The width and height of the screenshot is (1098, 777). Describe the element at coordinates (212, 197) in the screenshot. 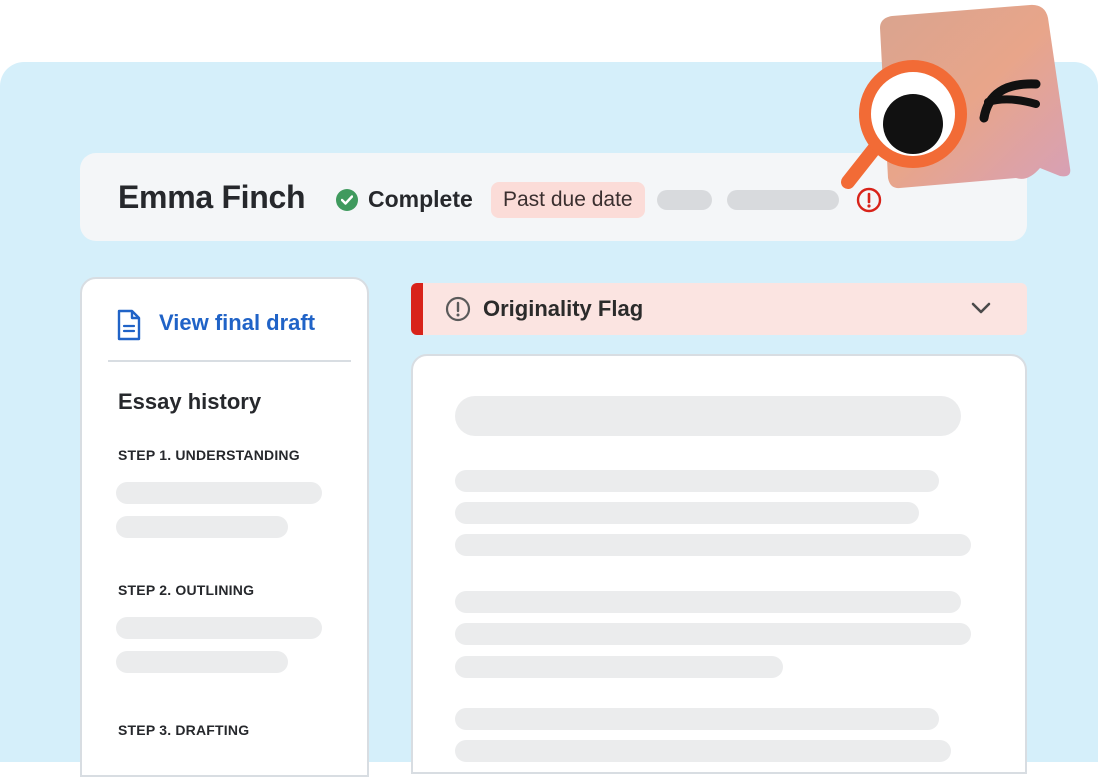

I see `student-name: Emma Finch` at that location.